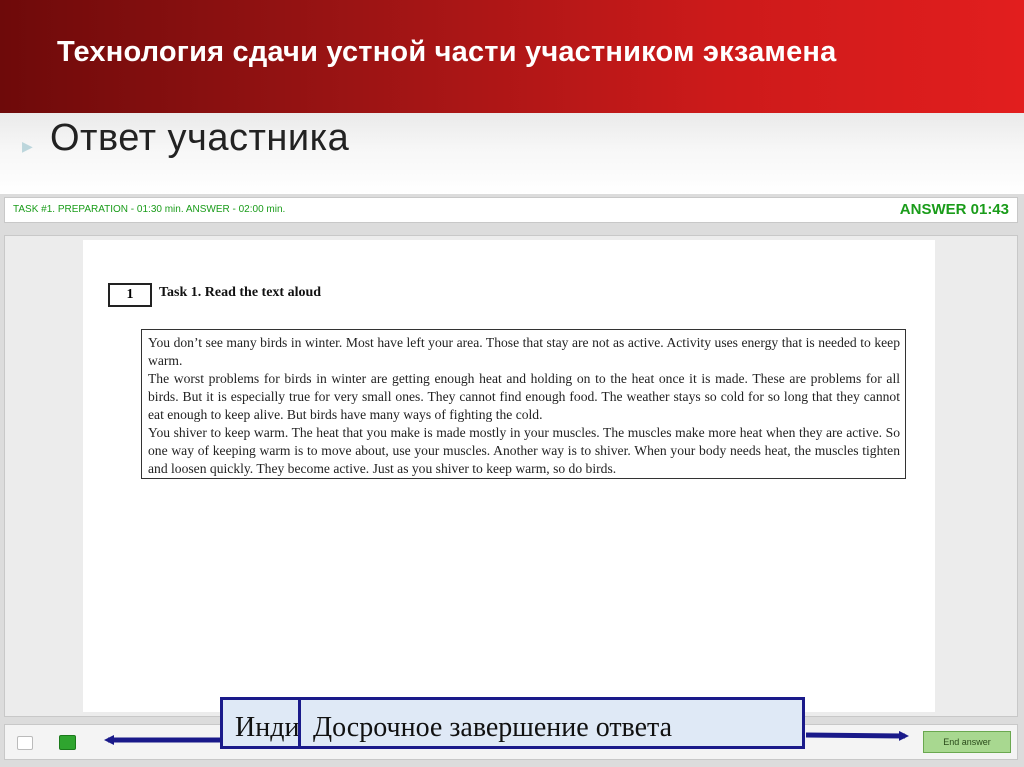 Image resolution: width=1024 pixels, height=767 pixels. I want to click on task-number-box: 1, so click(130, 295).